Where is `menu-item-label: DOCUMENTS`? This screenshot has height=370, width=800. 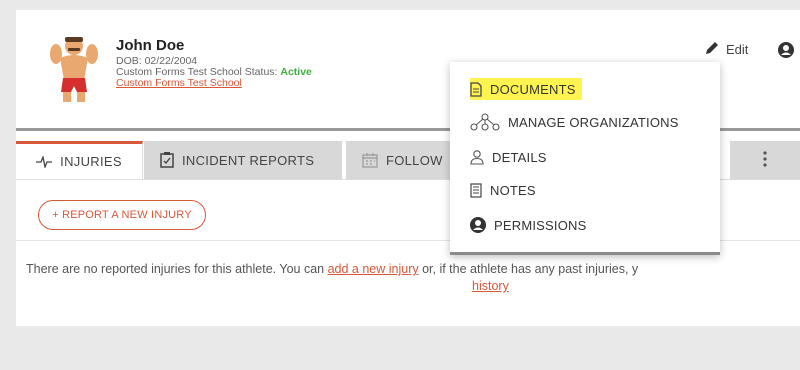
menu-item-label: DOCUMENTS is located at coordinates (533, 89).